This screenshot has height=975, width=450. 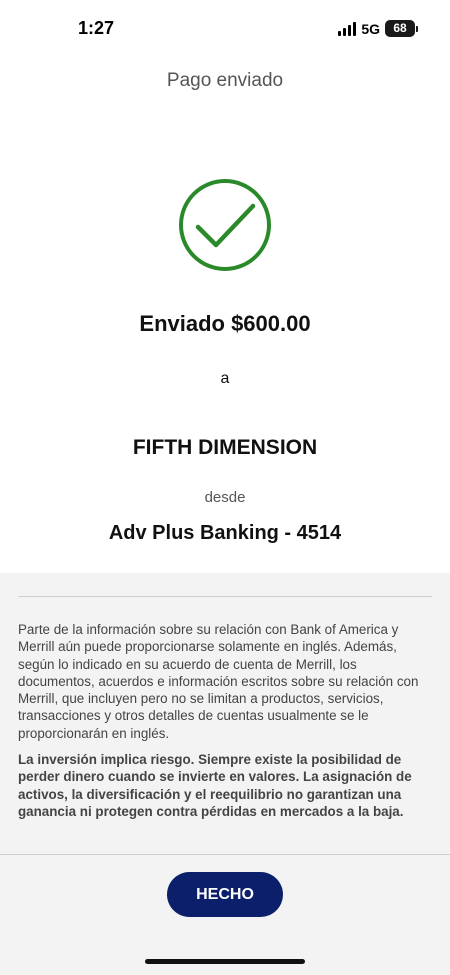 What do you see at coordinates (225, 323) in the screenshot?
I see `sent-amount: Enviado $600.00` at bounding box center [225, 323].